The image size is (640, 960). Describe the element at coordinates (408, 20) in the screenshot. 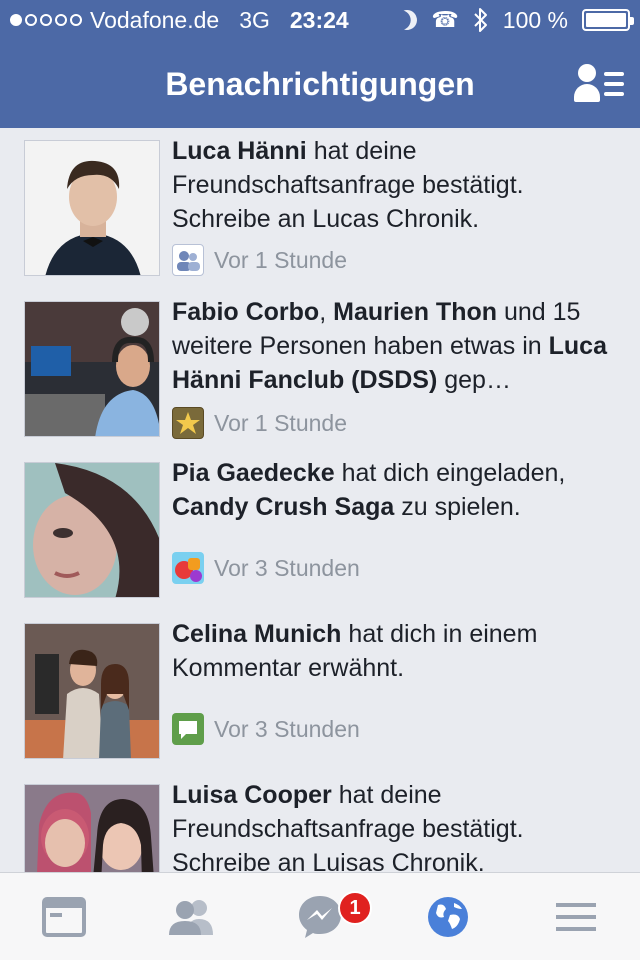

I see `moon-icon` at that location.